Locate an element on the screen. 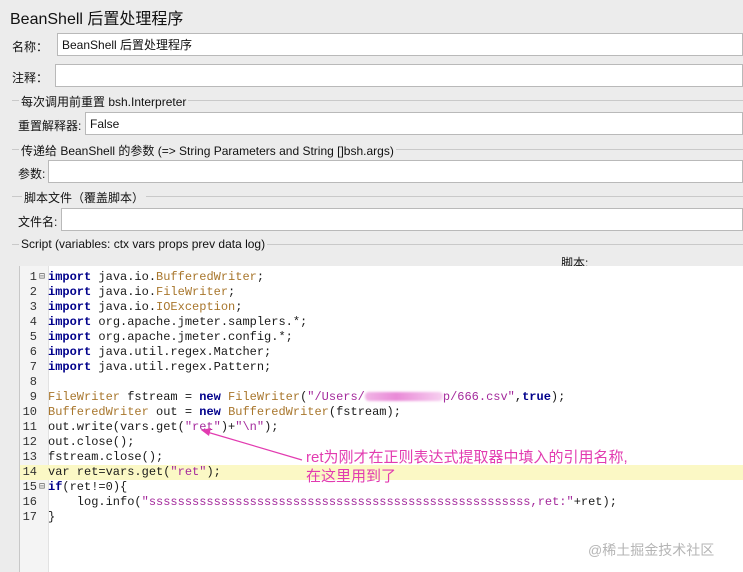 The height and width of the screenshot is (572, 743). annotation-arrow is located at coordinates (252, 444).